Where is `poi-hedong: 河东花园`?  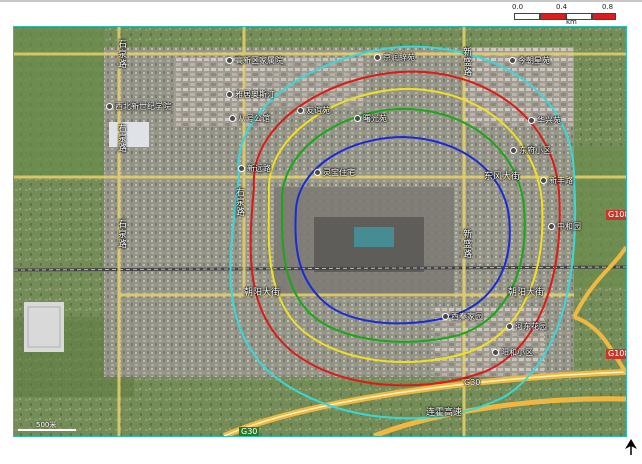 poi-hedong: 河东花园 is located at coordinates (526, 327).